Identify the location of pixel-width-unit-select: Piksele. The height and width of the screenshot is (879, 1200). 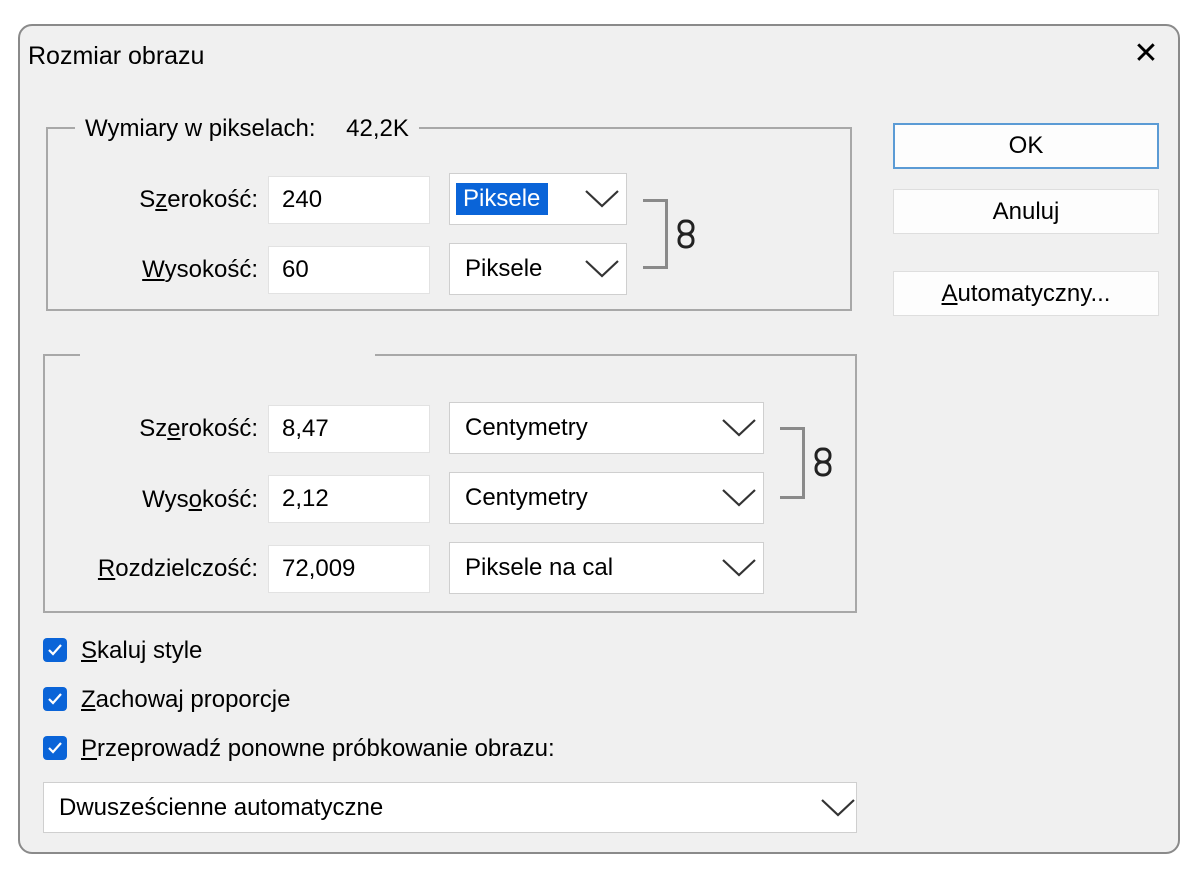
(538, 199).